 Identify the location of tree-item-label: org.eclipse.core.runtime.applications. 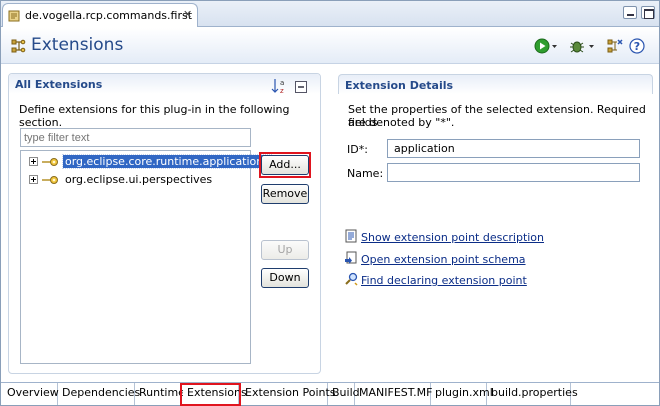
(167, 161).